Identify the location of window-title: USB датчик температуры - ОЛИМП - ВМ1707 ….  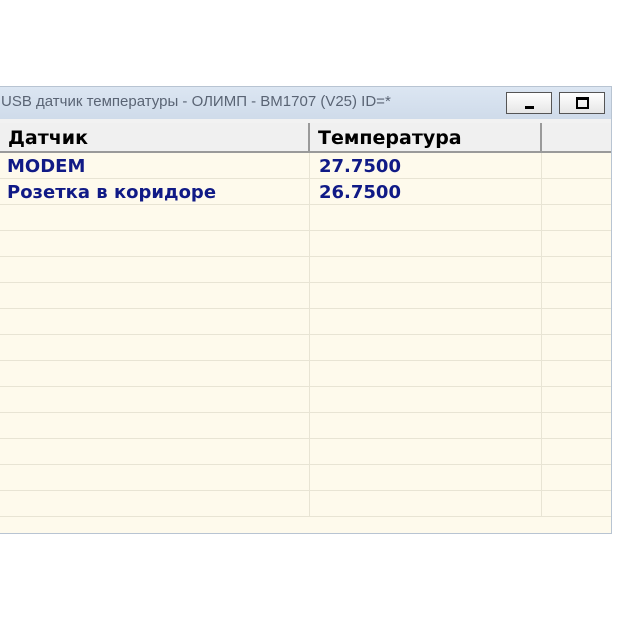
(196, 101).